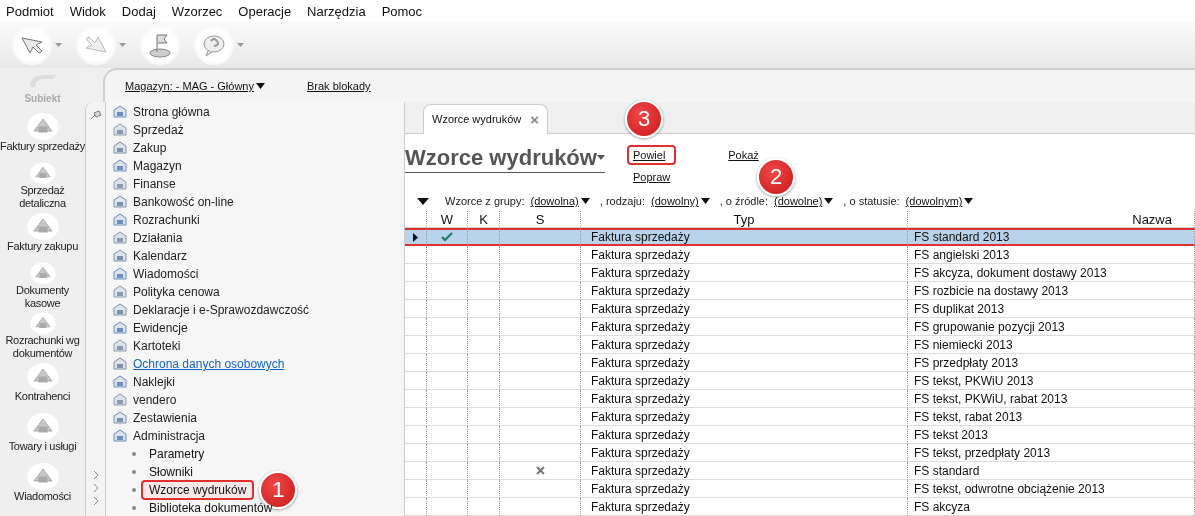 This screenshot has height=516, width=1195. Describe the element at coordinates (154, 382) in the screenshot. I see `tree-item: Naklejki` at that location.